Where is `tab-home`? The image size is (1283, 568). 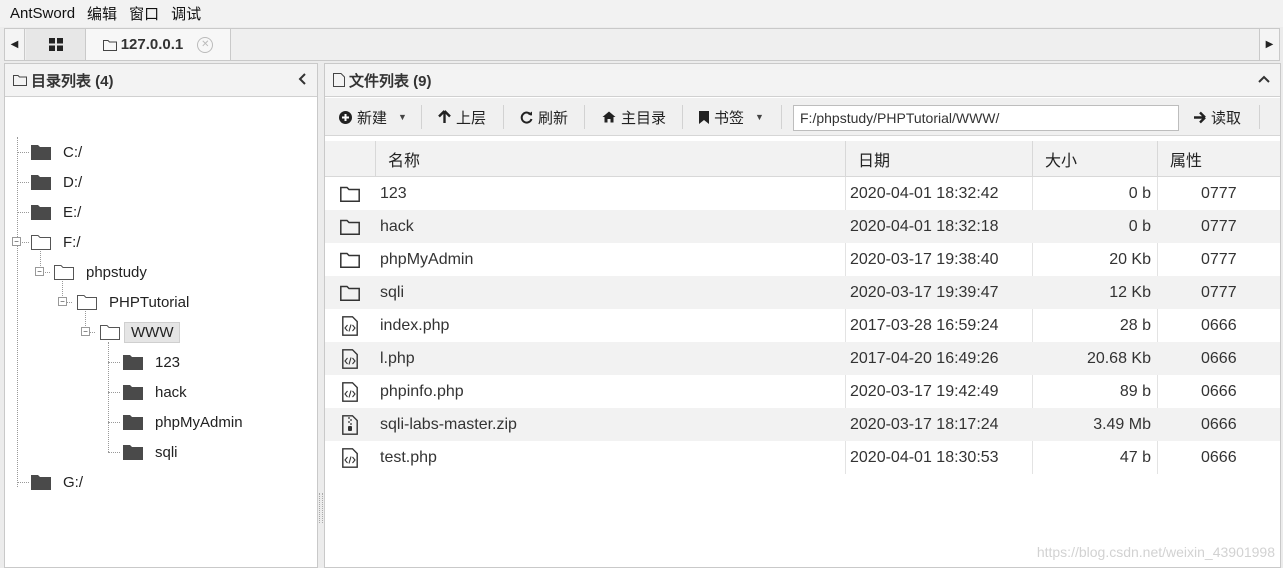 tab-home is located at coordinates (56, 44).